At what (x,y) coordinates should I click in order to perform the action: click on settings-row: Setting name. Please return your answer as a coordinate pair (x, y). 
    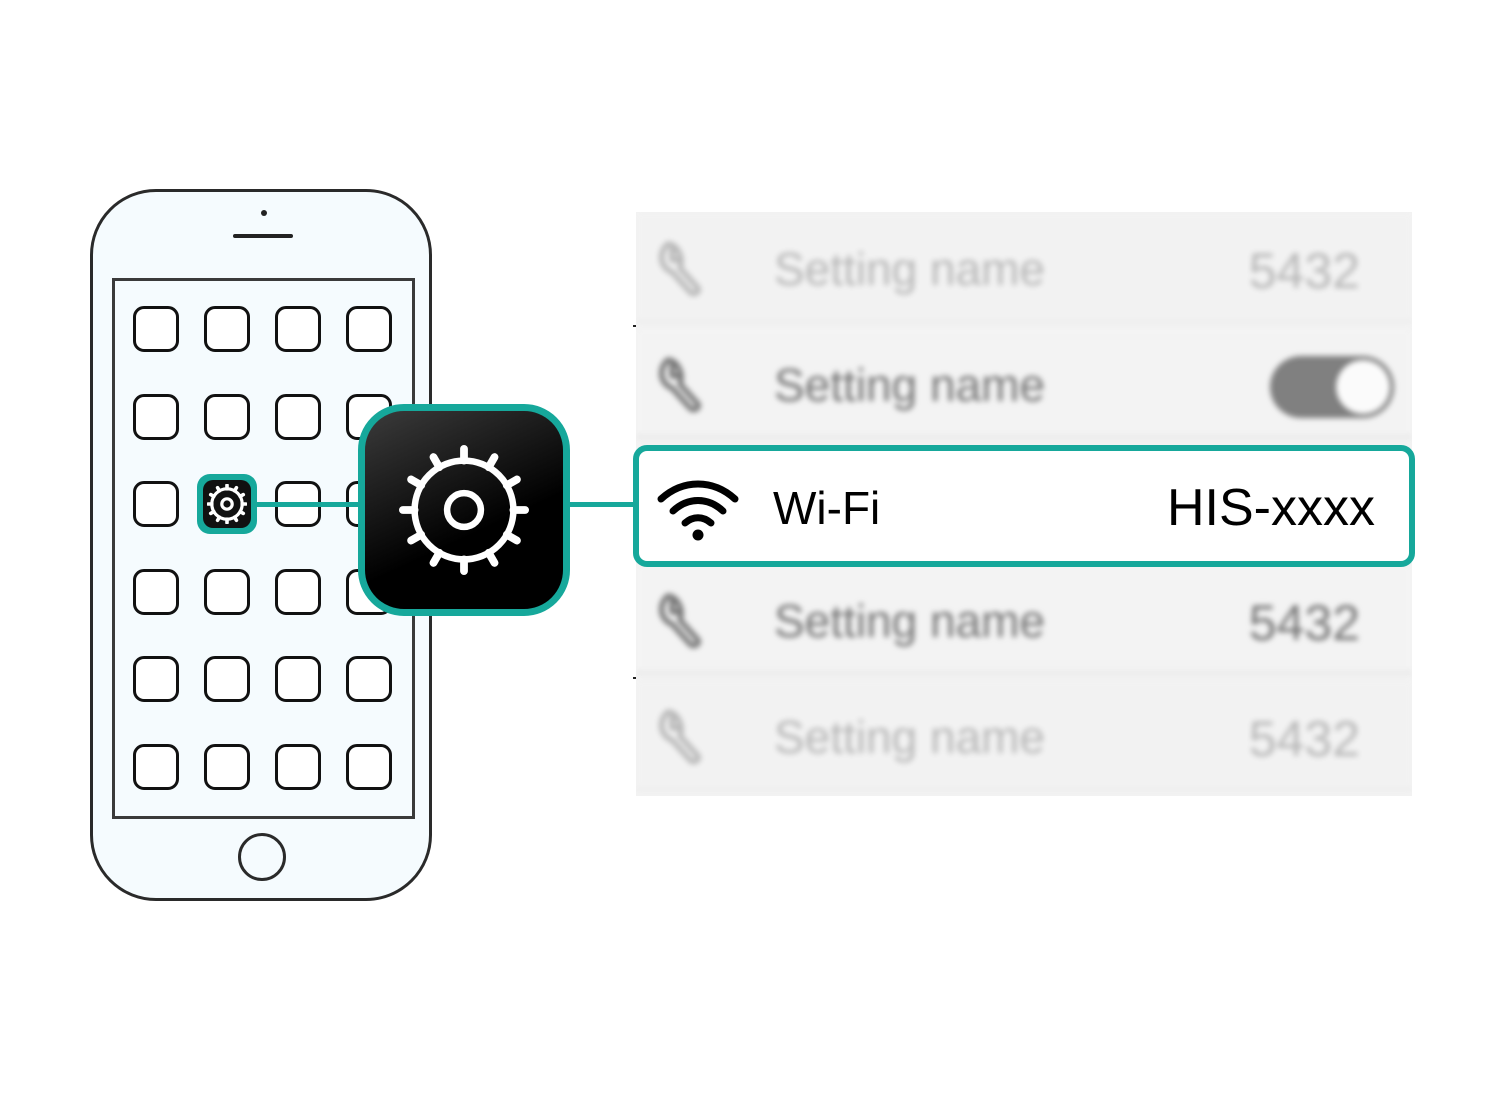
    Looking at the image, I should click on (1024, 383).